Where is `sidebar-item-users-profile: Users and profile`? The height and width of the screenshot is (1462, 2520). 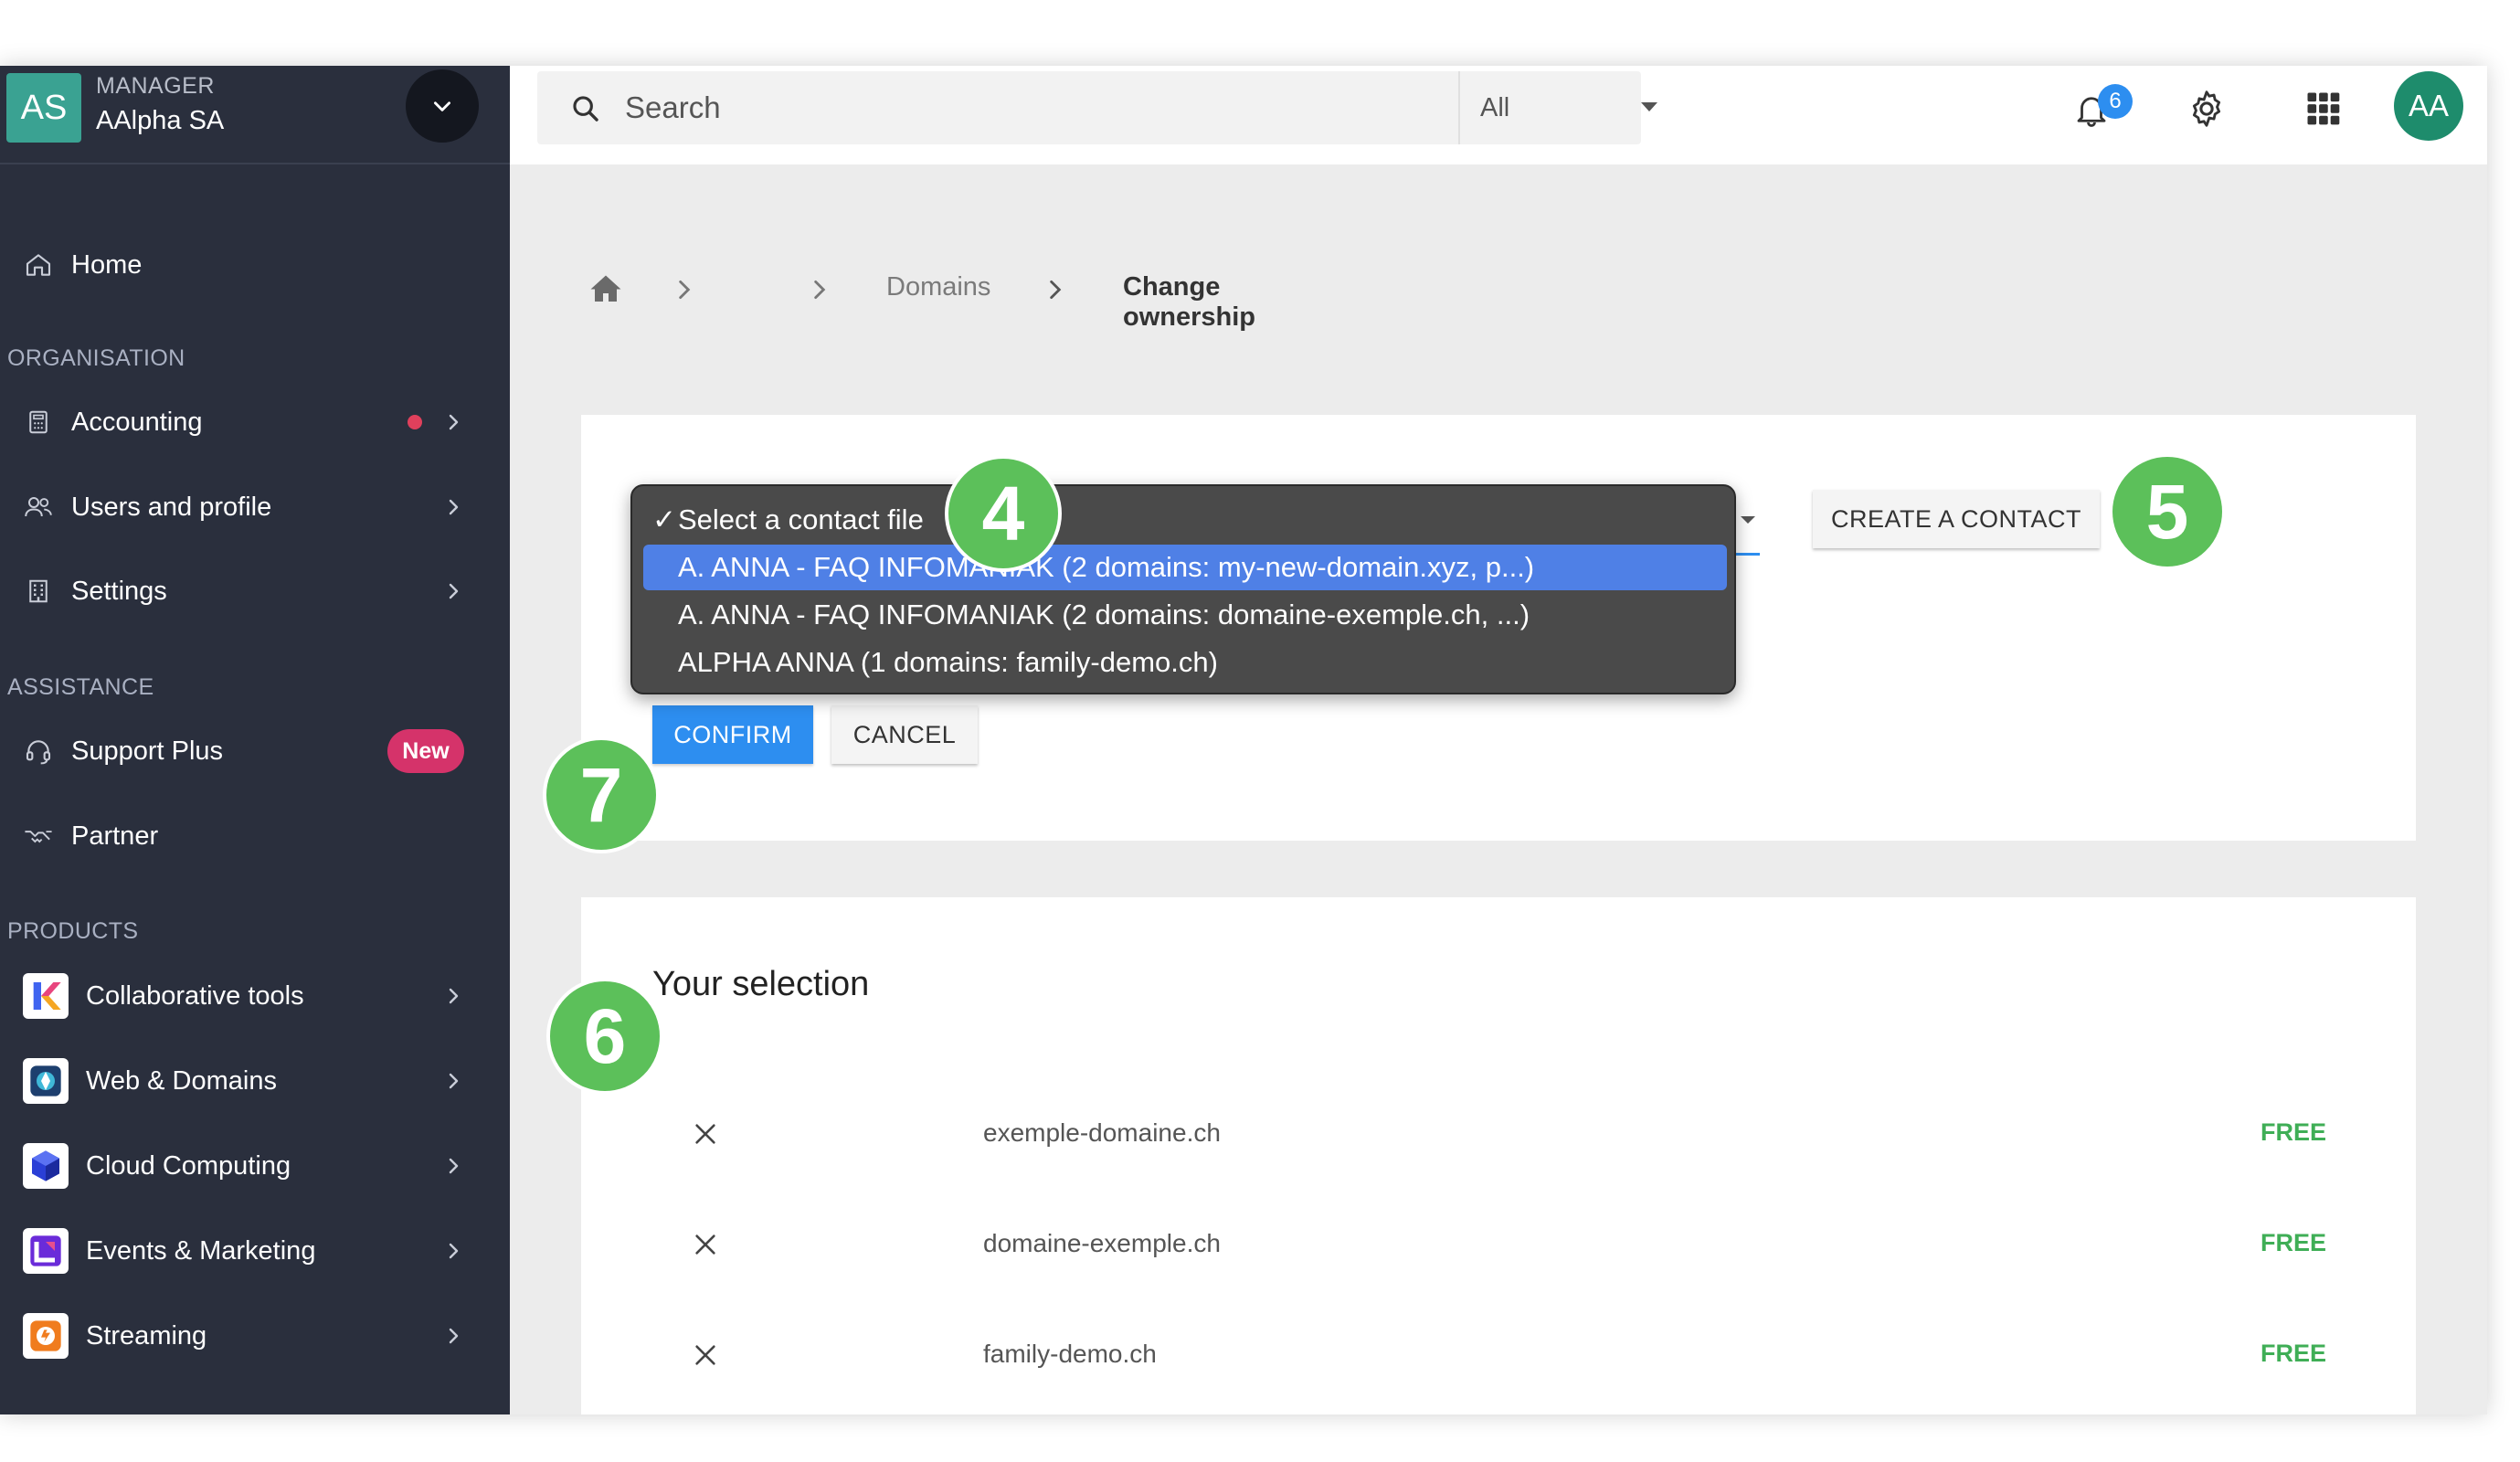
sidebar-item-users-profile: Users and profile is located at coordinates (255, 507).